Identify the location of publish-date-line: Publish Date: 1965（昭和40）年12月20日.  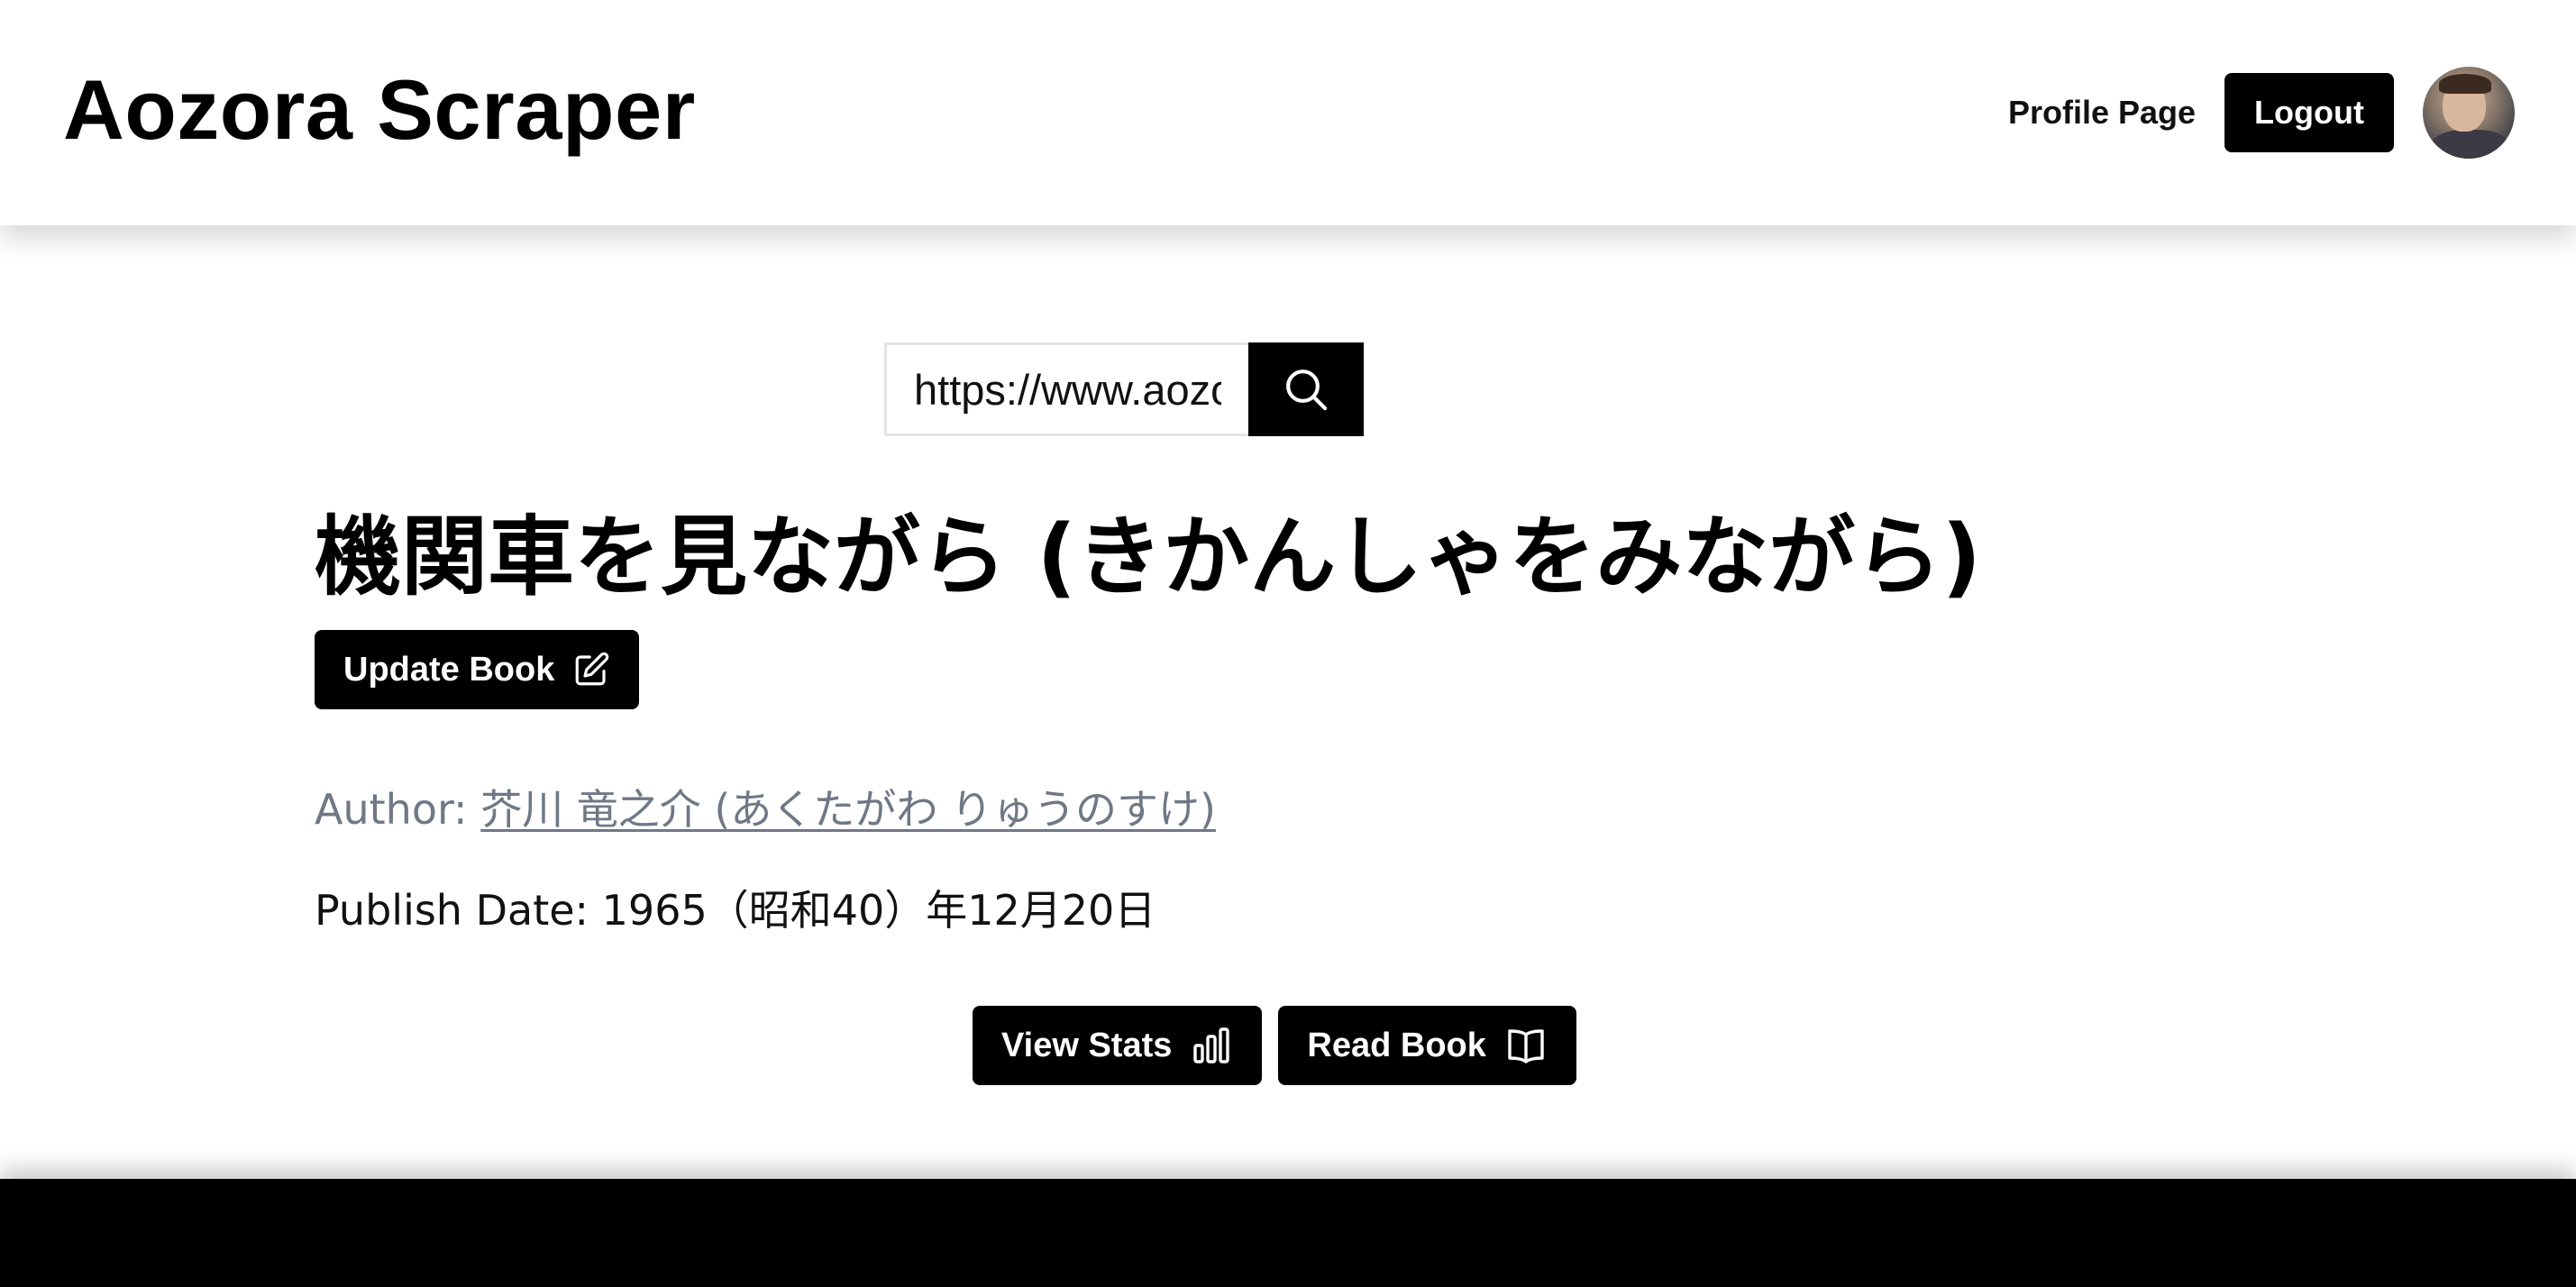
(735, 907).